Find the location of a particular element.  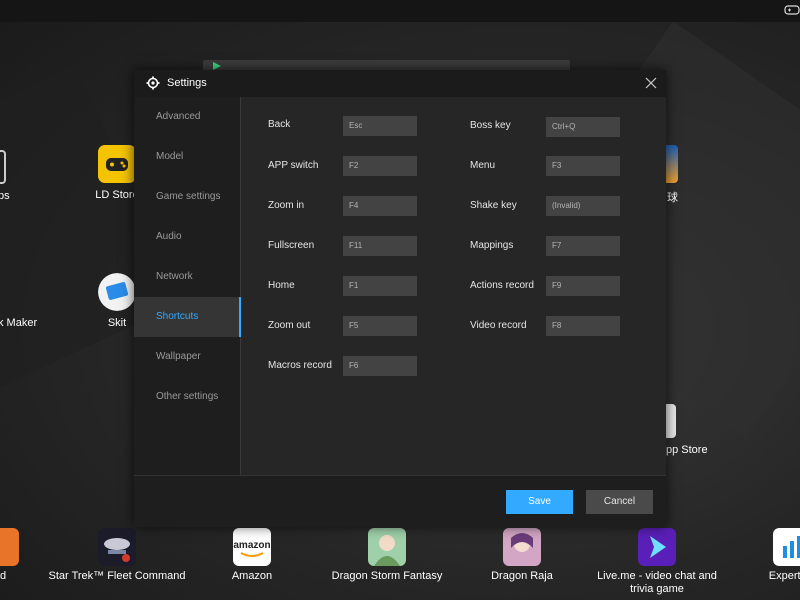

desktop-item-label: 球 is located at coordinates (672, 198).